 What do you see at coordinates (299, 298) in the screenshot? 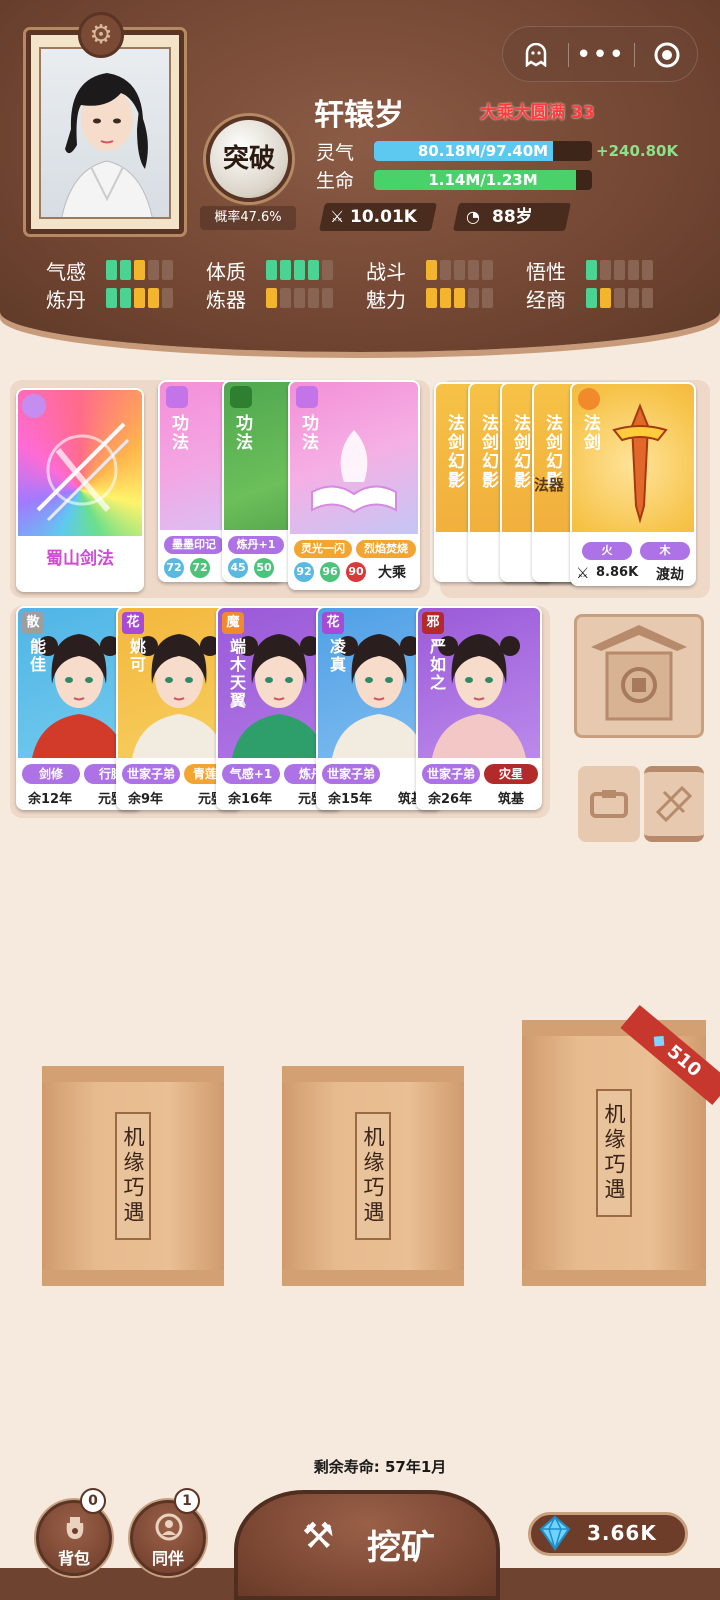
I see `attribute-level-bars` at bounding box center [299, 298].